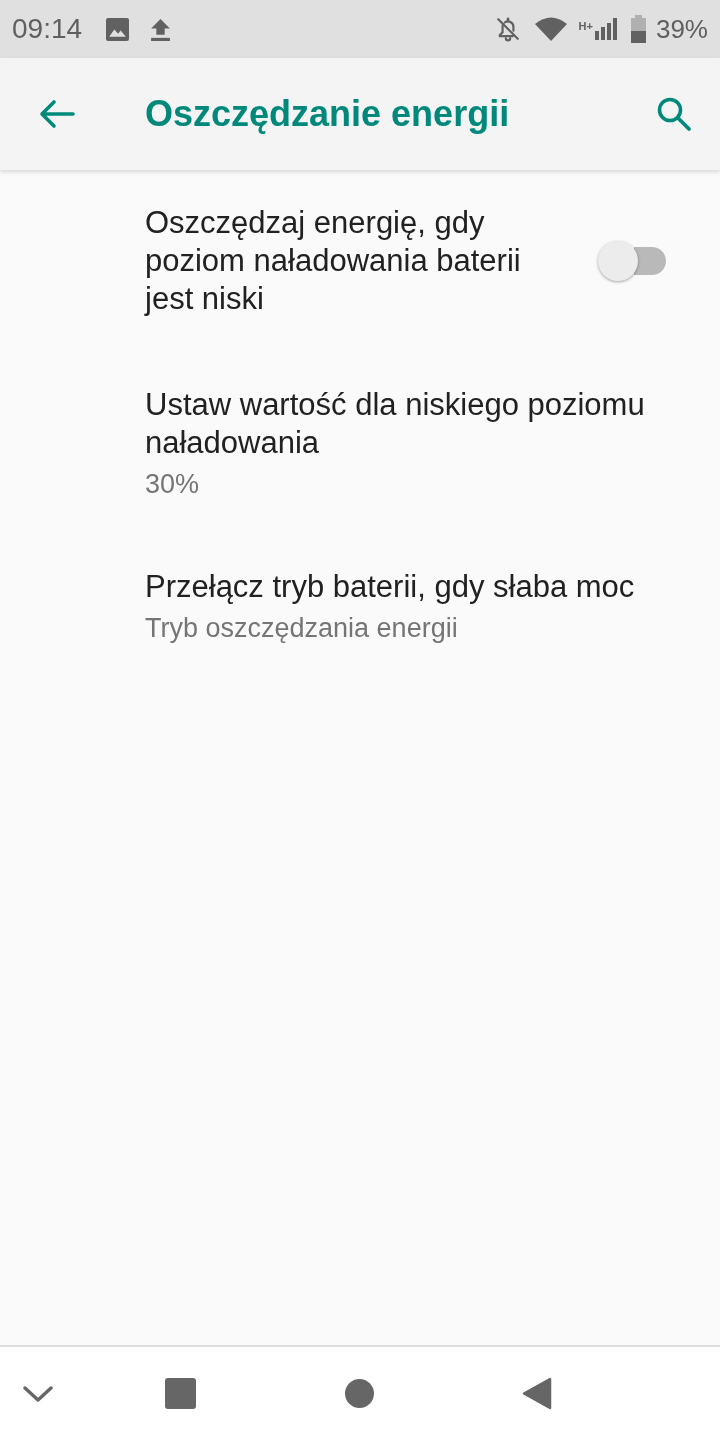 The image size is (720, 1440). What do you see at coordinates (328, 114) in the screenshot?
I see `screen-title: Oszczędzanie energii` at bounding box center [328, 114].